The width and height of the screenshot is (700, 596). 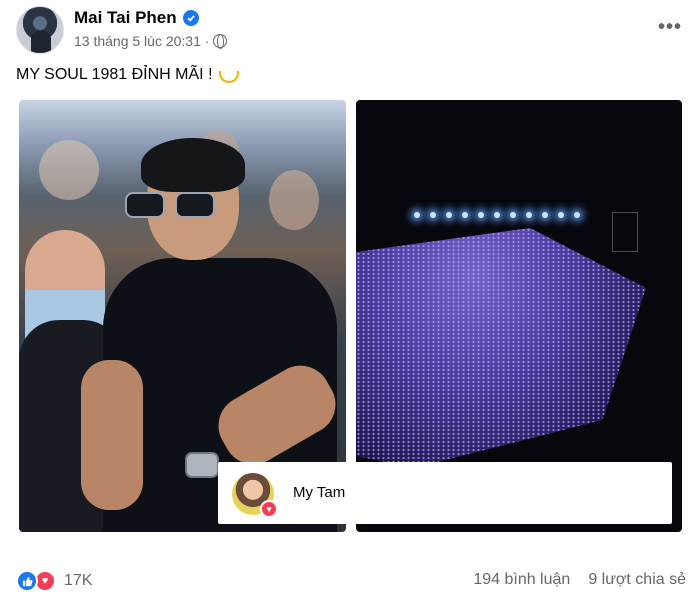 I want to click on post-meta: 13 tháng 5 lúc 20:31 ·, so click(x=151, y=41).